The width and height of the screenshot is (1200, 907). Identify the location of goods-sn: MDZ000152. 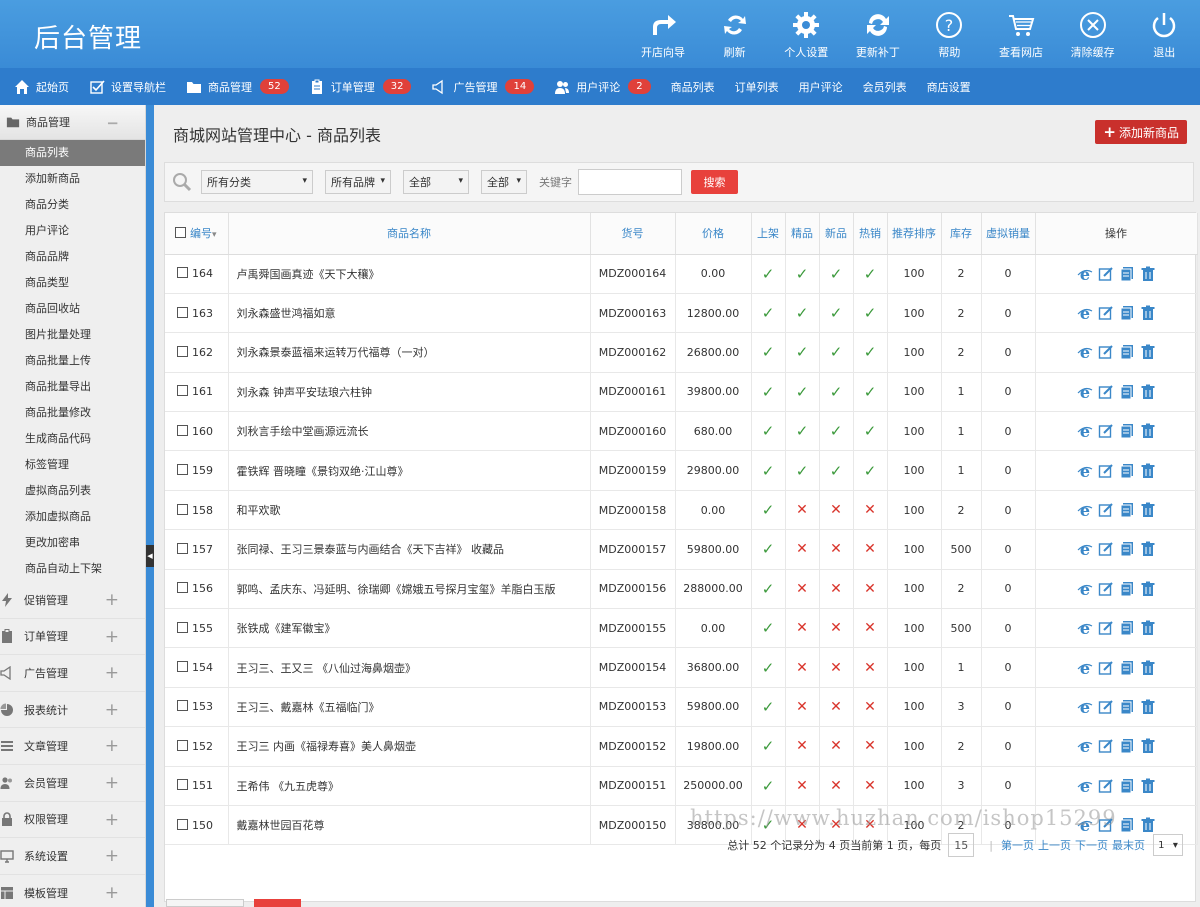
(633, 746).